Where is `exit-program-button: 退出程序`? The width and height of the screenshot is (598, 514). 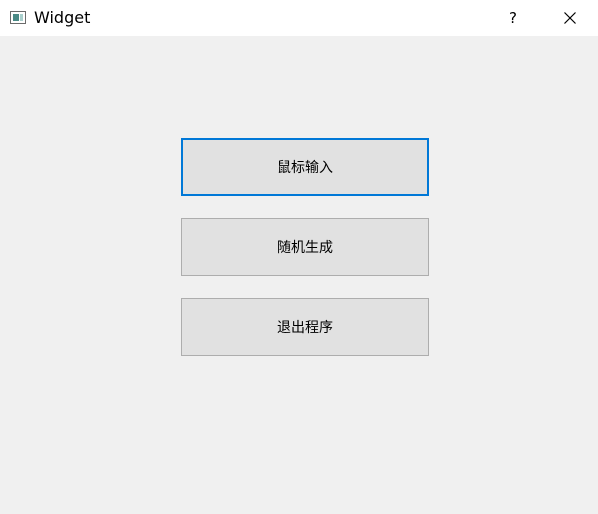 exit-program-button: 退出程序 is located at coordinates (305, 327).